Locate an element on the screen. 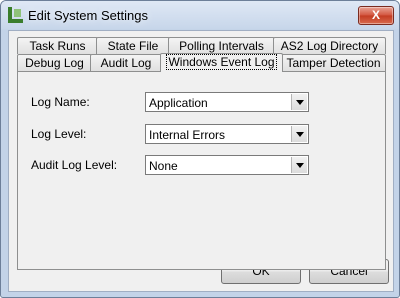  tab-task-runs: Task Runs is located at coordinates (57, 45).